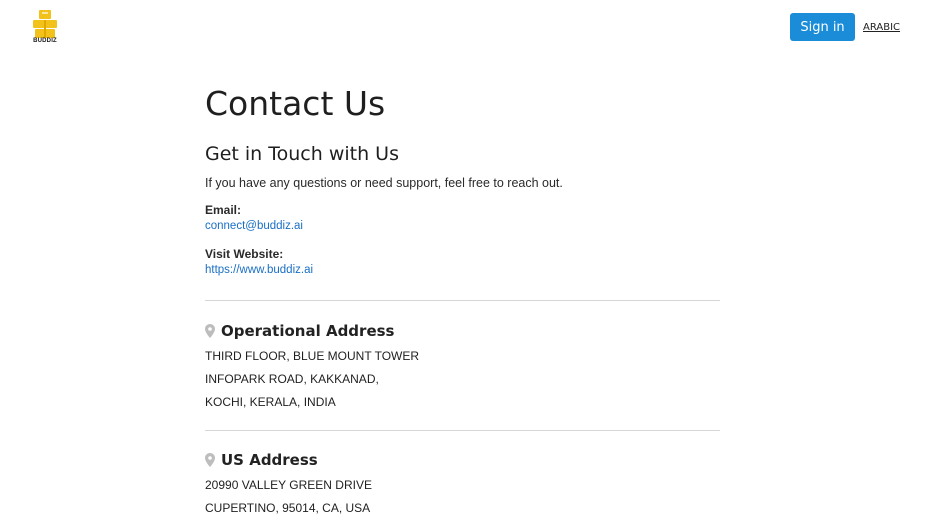 The image size is (925, 520). Describe the element at coordinates (45, 41) in the screenshot. I see `logo-text: BUDDIZ` at that location.